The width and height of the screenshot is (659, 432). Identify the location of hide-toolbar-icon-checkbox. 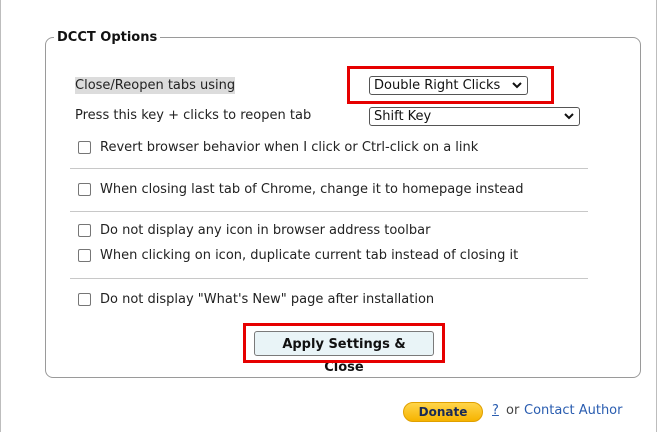
(84, 230).